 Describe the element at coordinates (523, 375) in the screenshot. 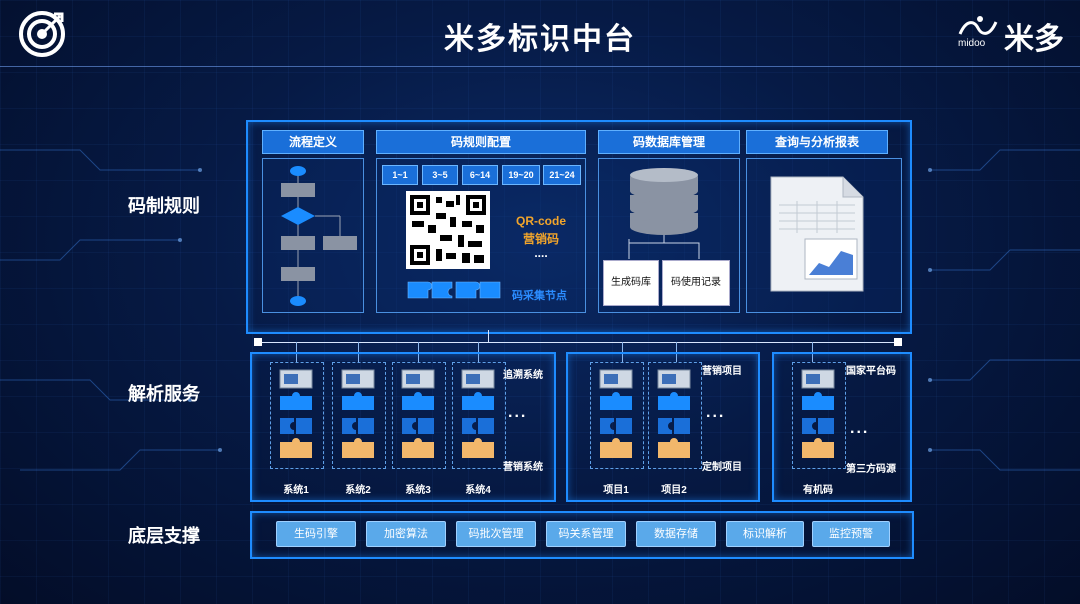

I see `group1-top-text: 追溯系统` at that location.